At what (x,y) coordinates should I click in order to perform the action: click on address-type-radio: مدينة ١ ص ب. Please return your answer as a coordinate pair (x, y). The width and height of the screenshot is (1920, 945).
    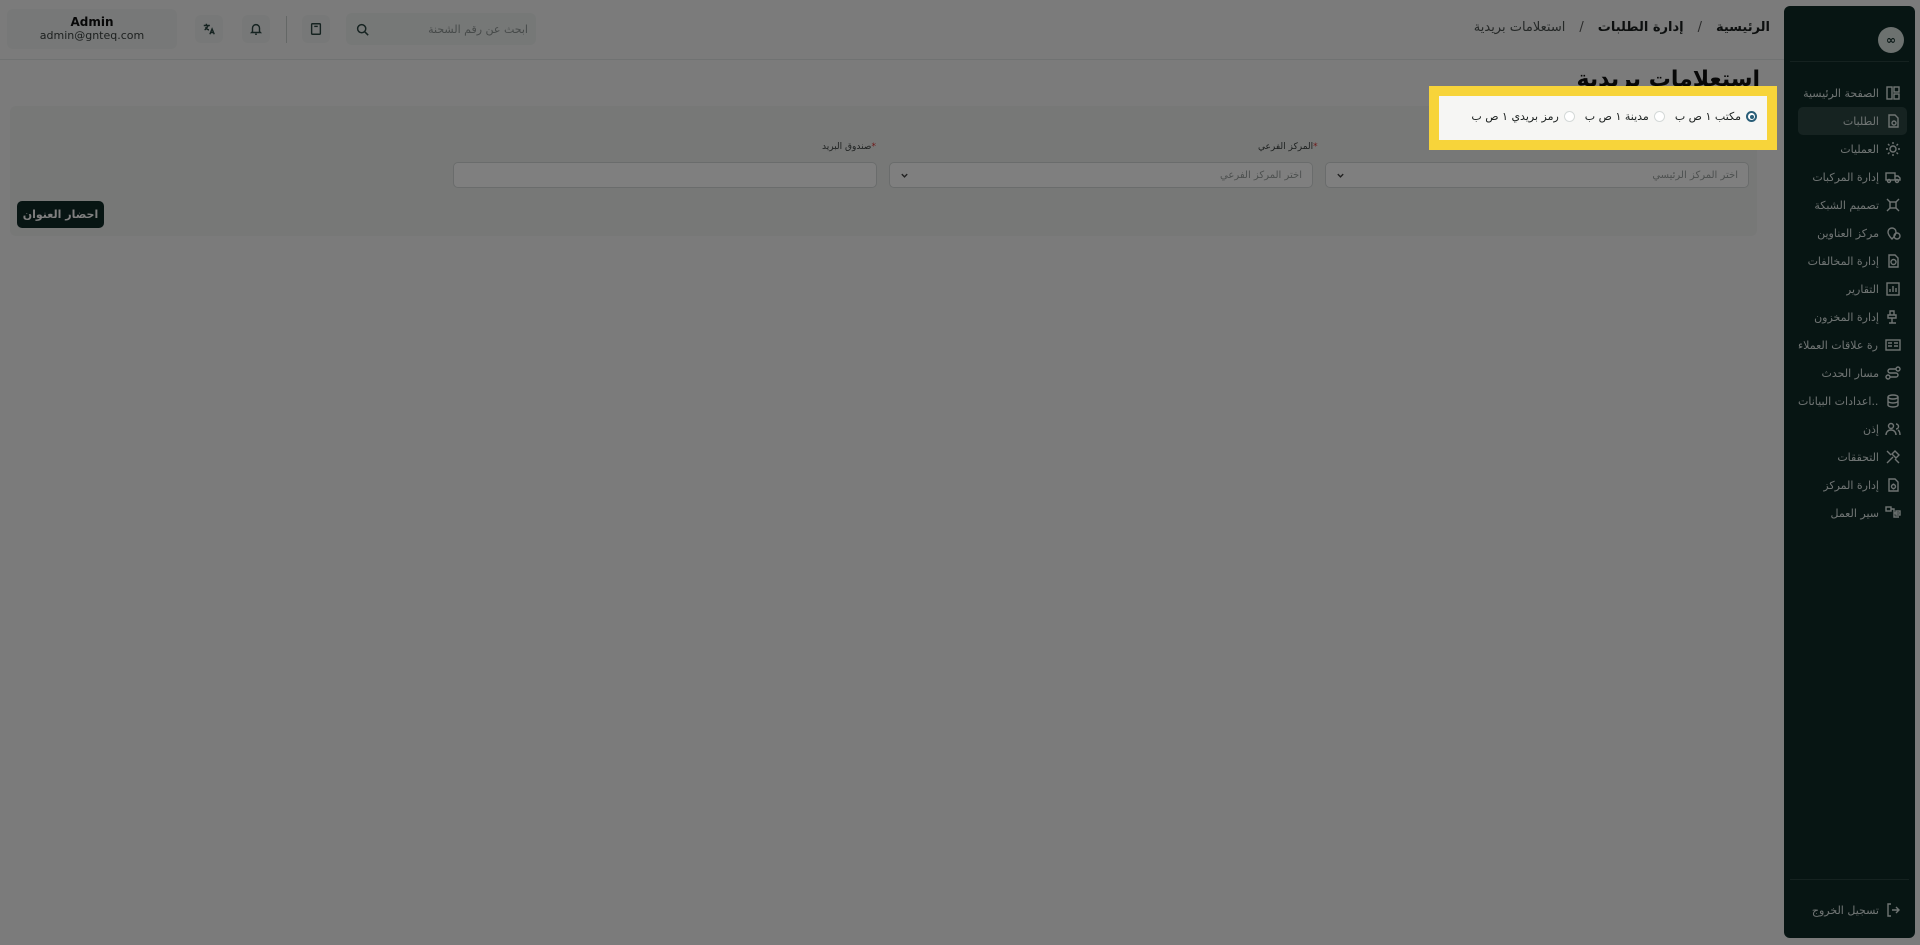
    Looking at the image, I should click on (1625, 116).